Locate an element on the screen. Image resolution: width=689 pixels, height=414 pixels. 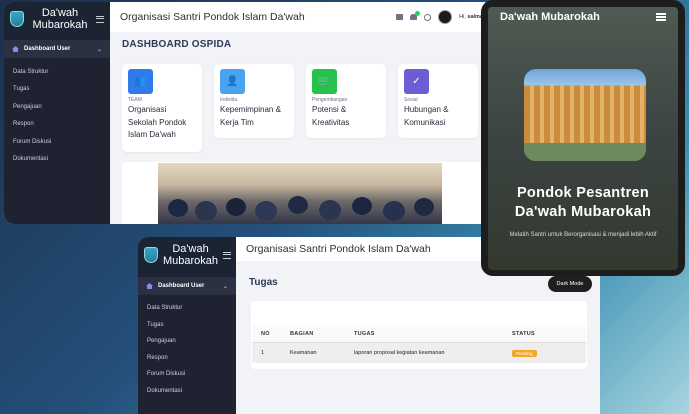
table-header: NO BAGIAN TUGAS STATUS is located at coordinates (419, 334).